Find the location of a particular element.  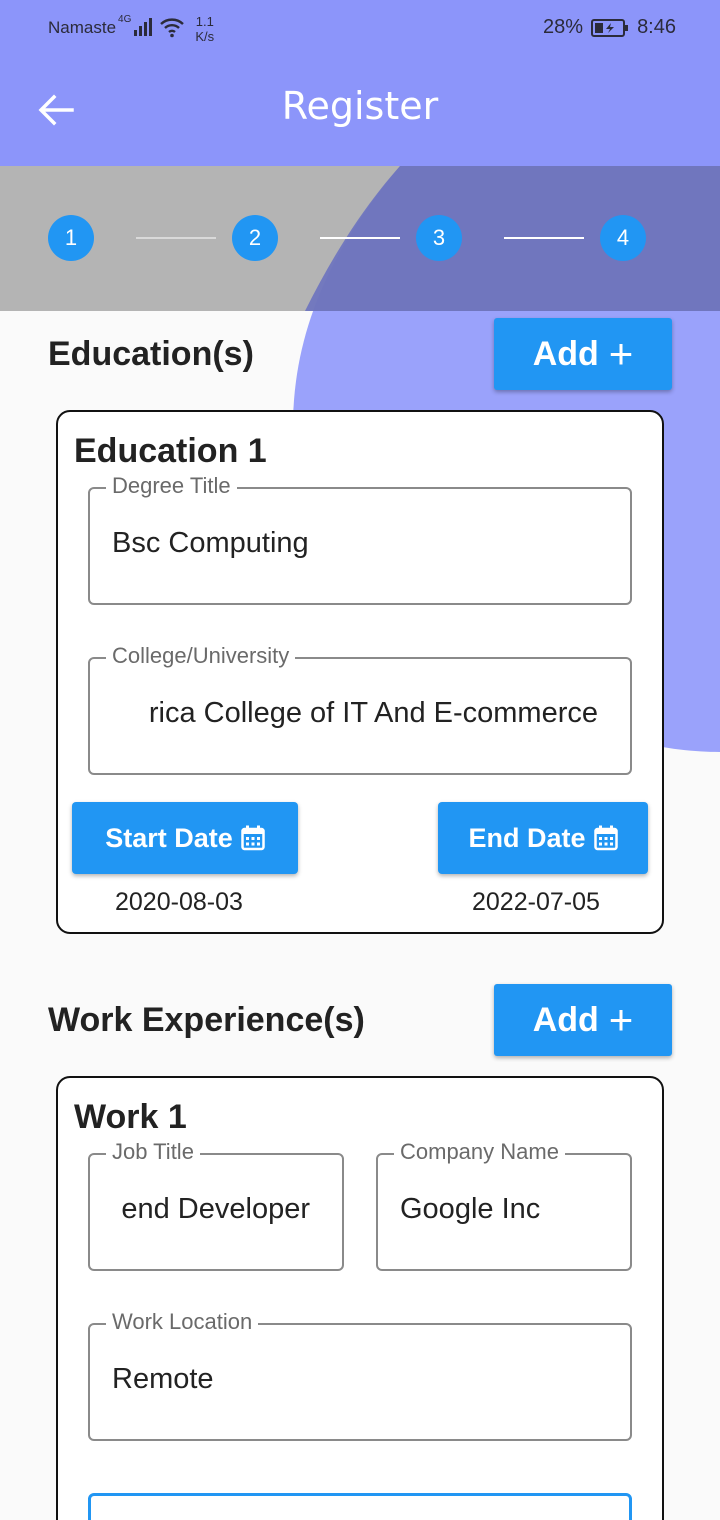

add-education-button: Add + is located at coordinates (583, 354).